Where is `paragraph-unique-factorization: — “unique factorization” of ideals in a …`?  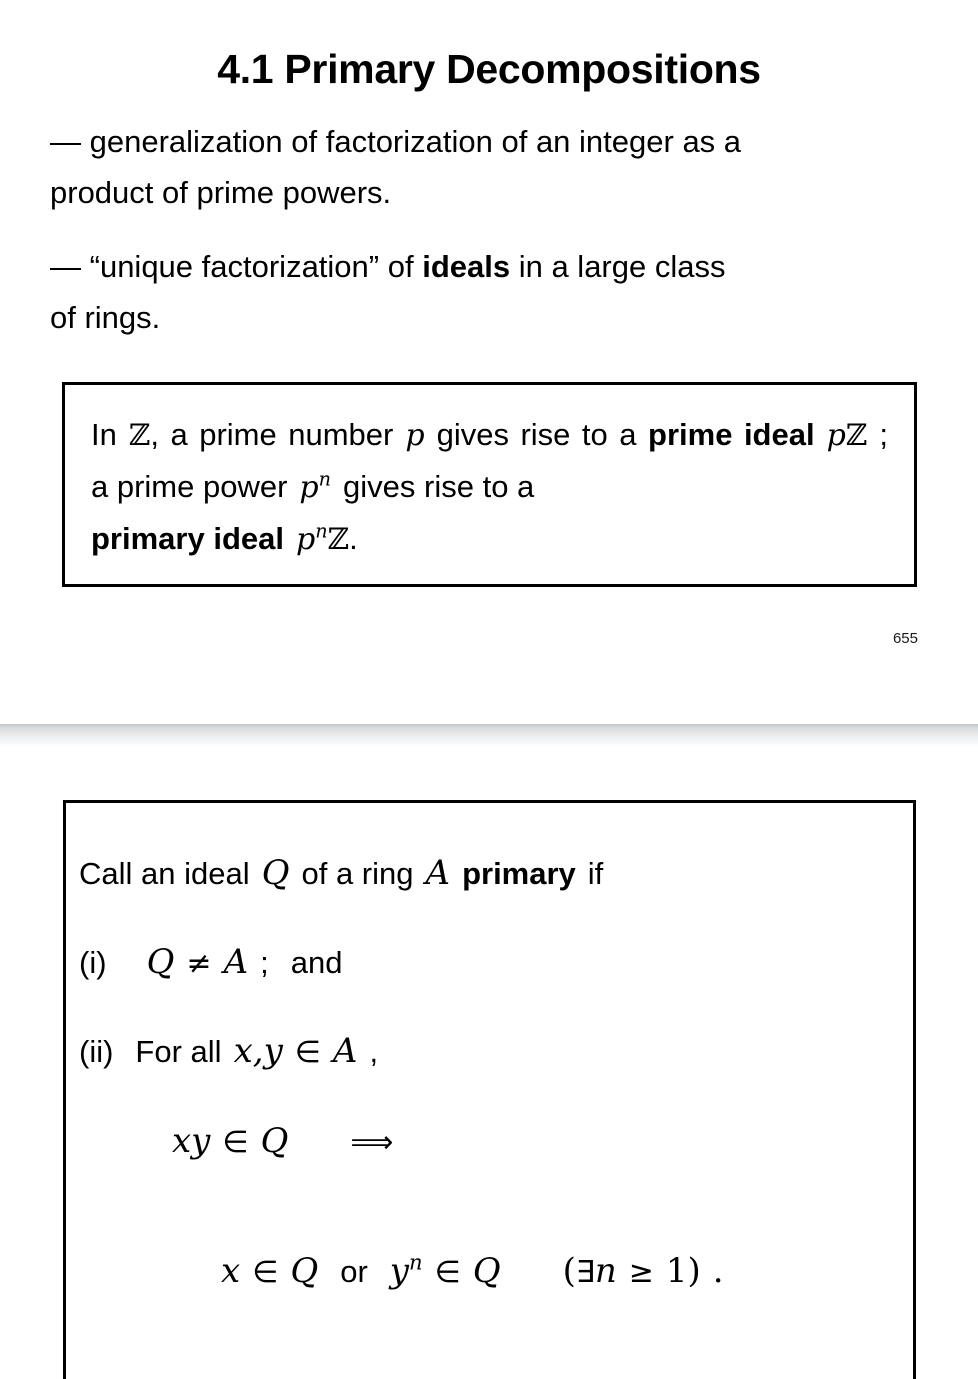 paragraph-unique-factorization: — “unique factorization” of ideals in a … is located at coordinates (489, 292).